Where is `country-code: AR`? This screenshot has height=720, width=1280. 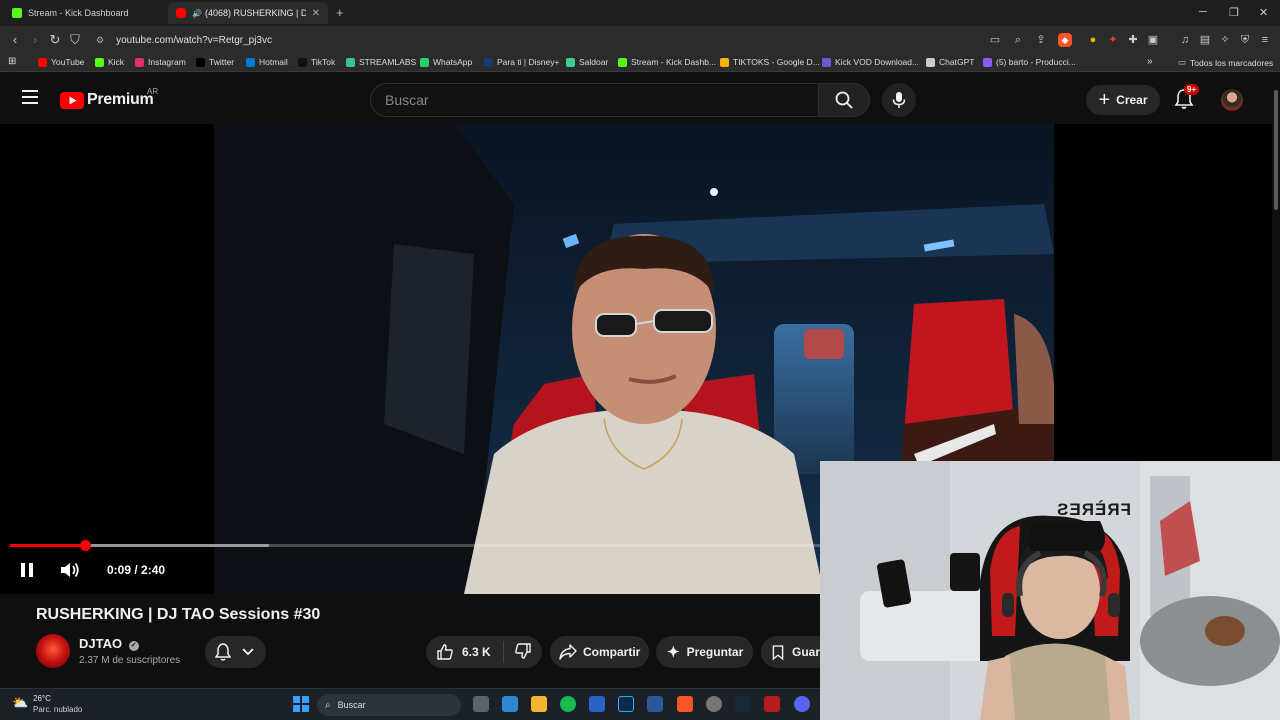 country-code: AR is located at coordinates (153, 91).